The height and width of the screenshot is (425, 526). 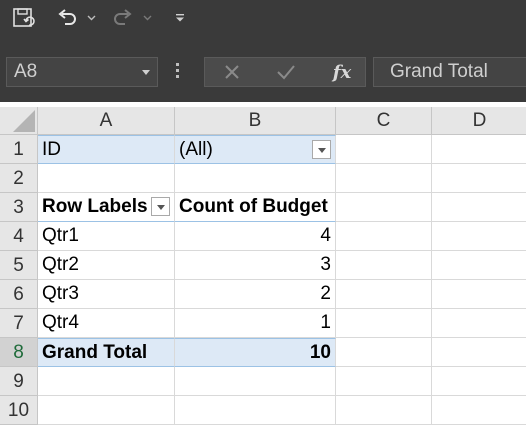 What do you see at coordinates (106, 381) in the screenshot?
I see `cell-a9` at bounding box center [106, 381].